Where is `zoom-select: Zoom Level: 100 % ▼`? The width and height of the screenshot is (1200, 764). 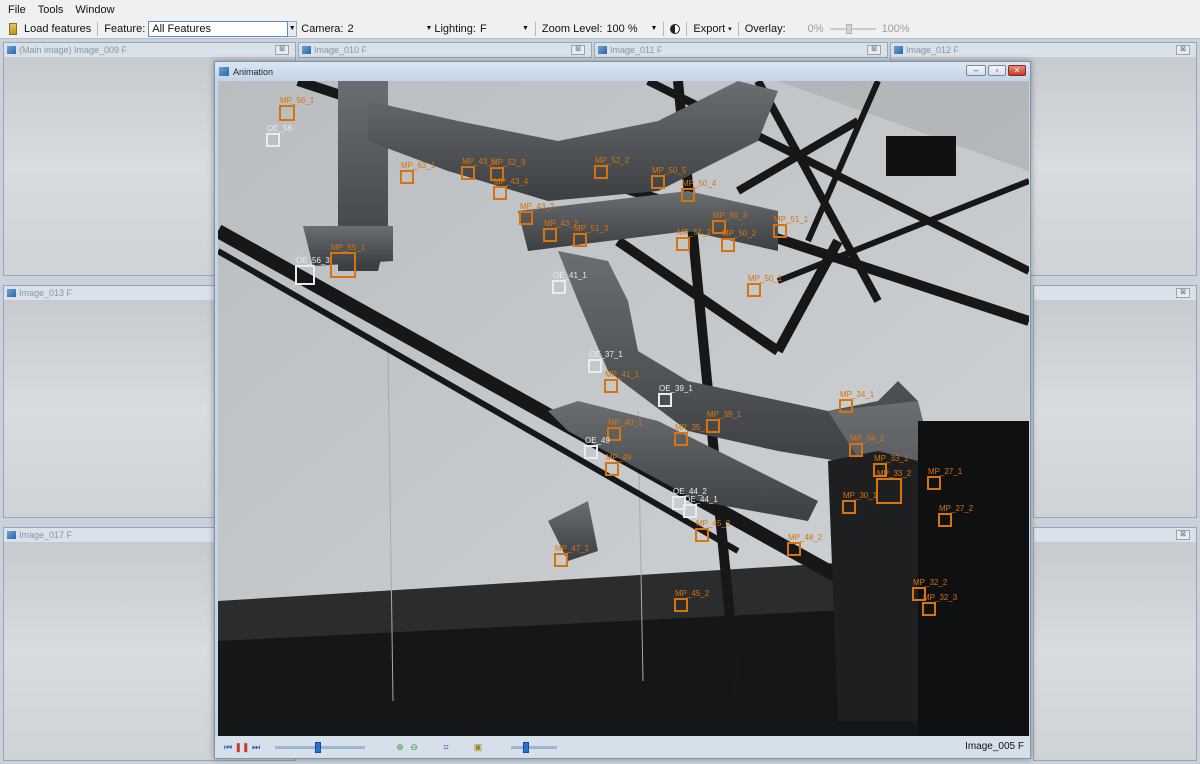
zoom-select: Zoom Level: 100 % ▼ is located at coordinates (599, 29).